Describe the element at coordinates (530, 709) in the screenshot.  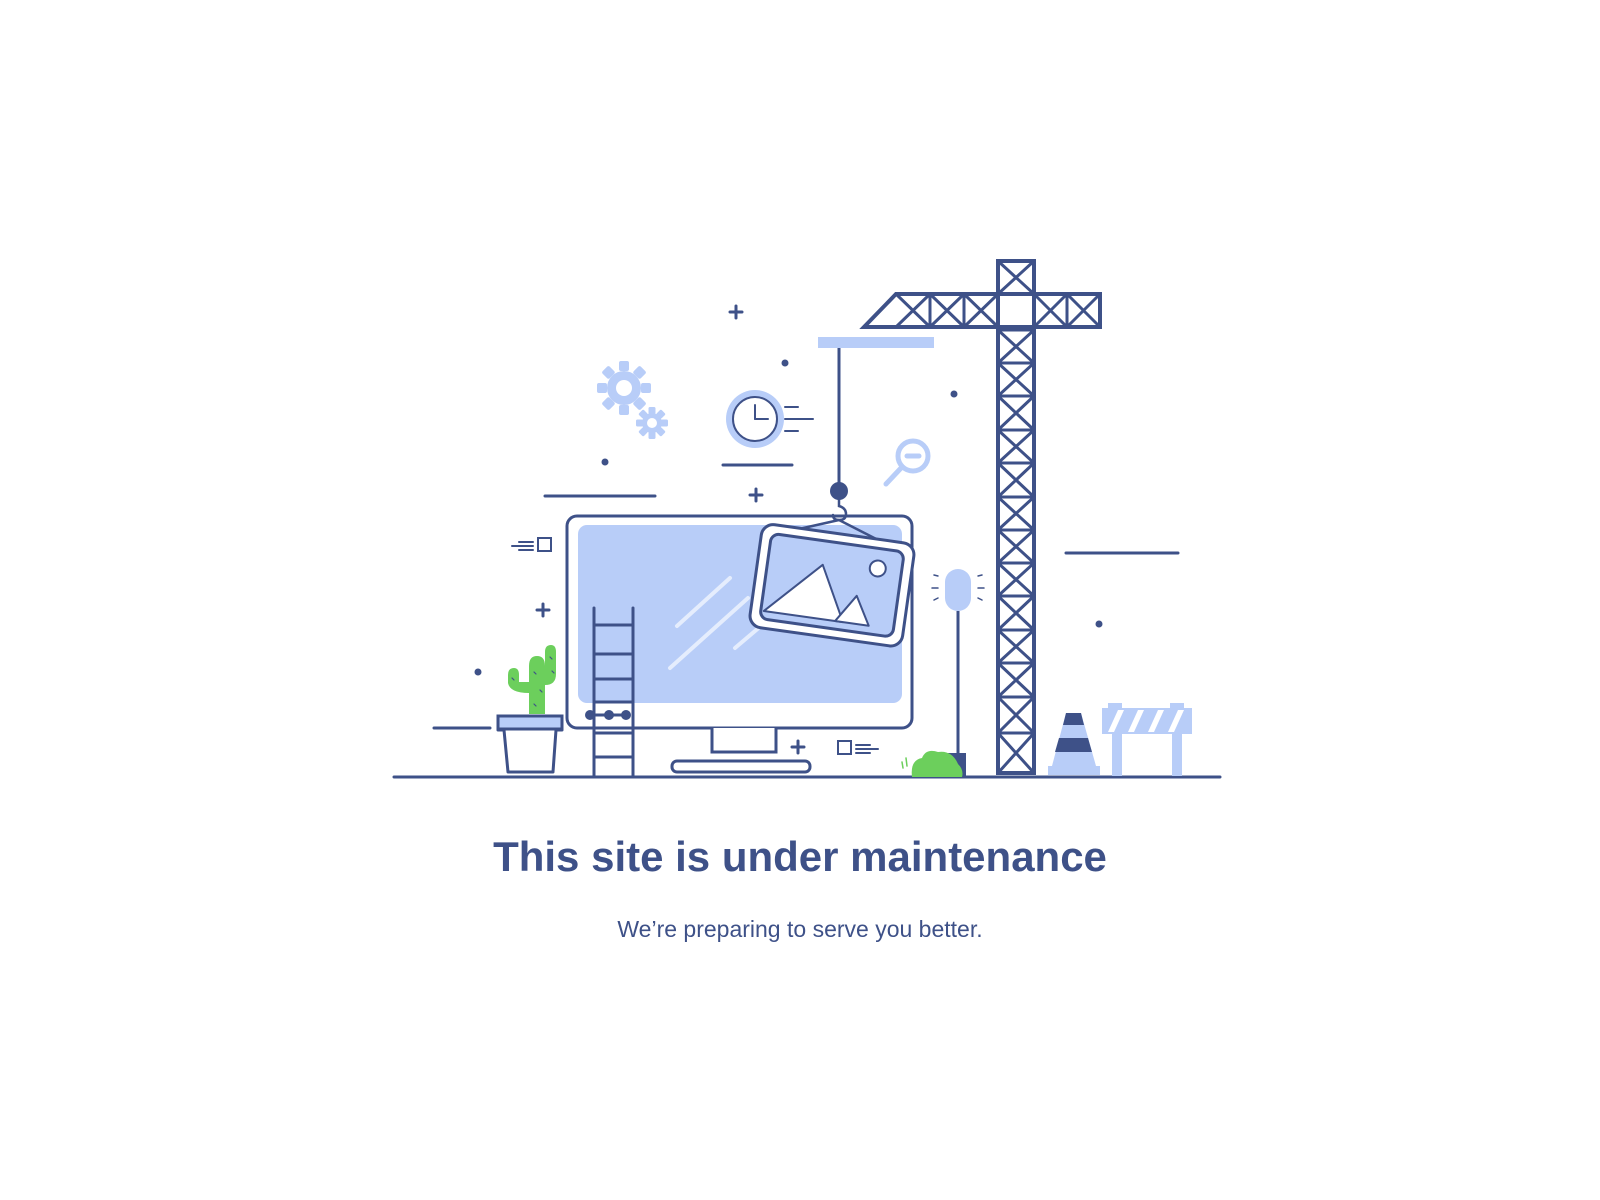
I see `cactus-icon` at that location.